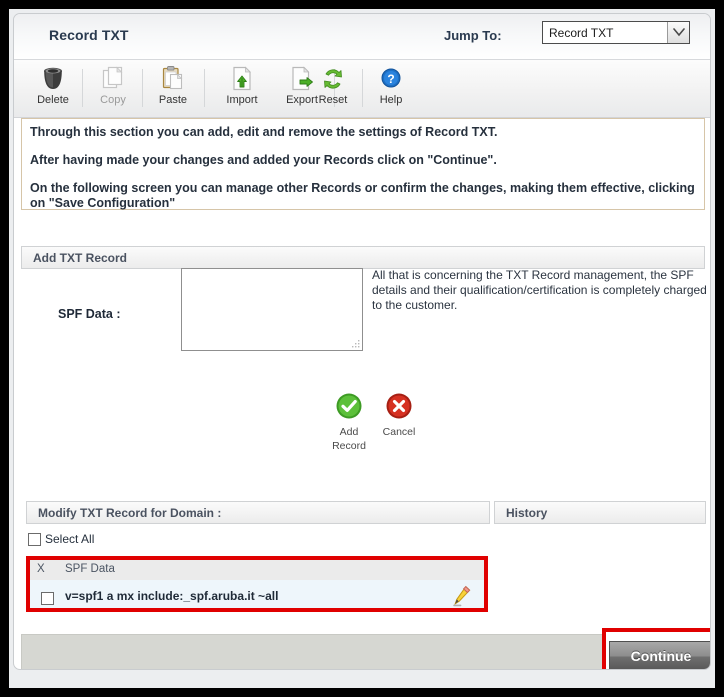 The width and height of the screenshot is (724, 697). Describe the element at coordinates (113, 100) in the screenshot. I see `toolbar-label-copy: Copy` at that location.